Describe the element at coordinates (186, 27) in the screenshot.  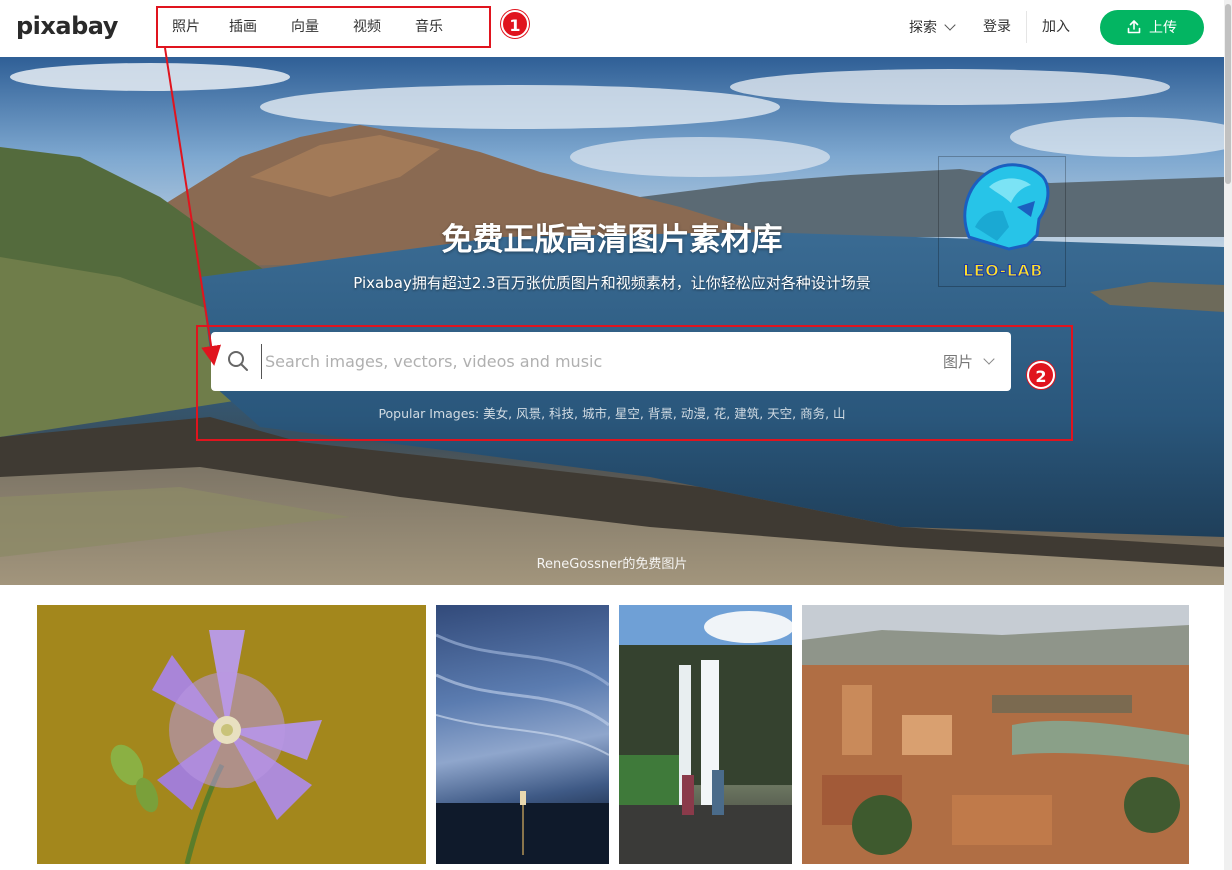
I see `nav-photos: 照片` at that location.